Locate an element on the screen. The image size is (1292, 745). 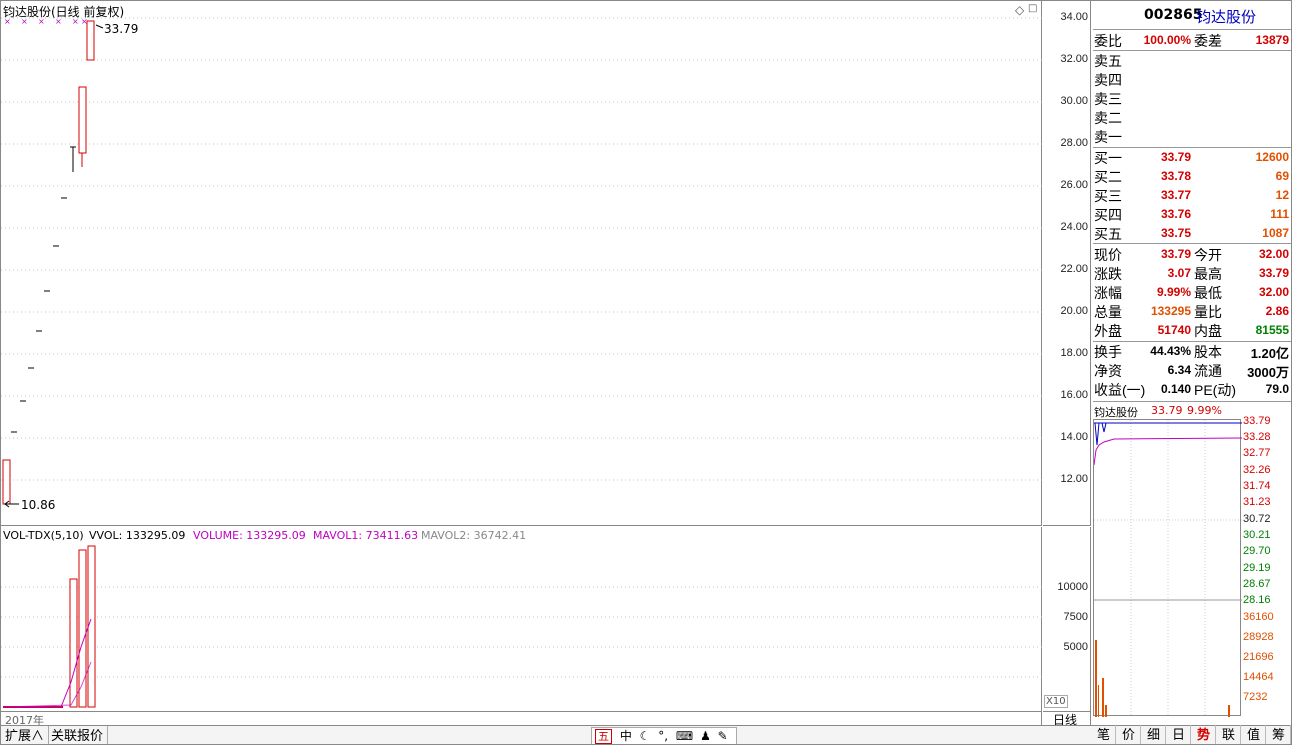
stat-value: 81555 is located at coordinates (1272, 330).